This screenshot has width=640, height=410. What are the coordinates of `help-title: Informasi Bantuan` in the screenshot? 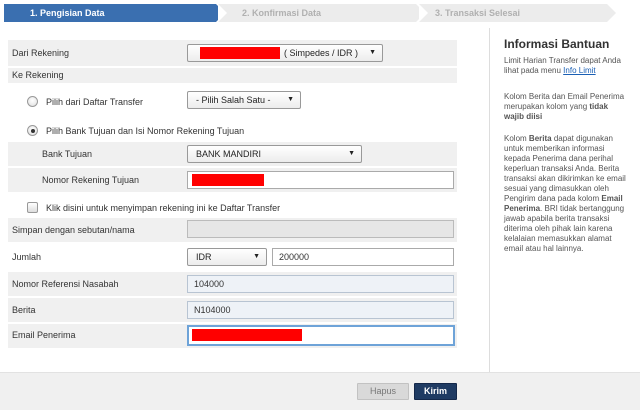 It's located at (557, 44).